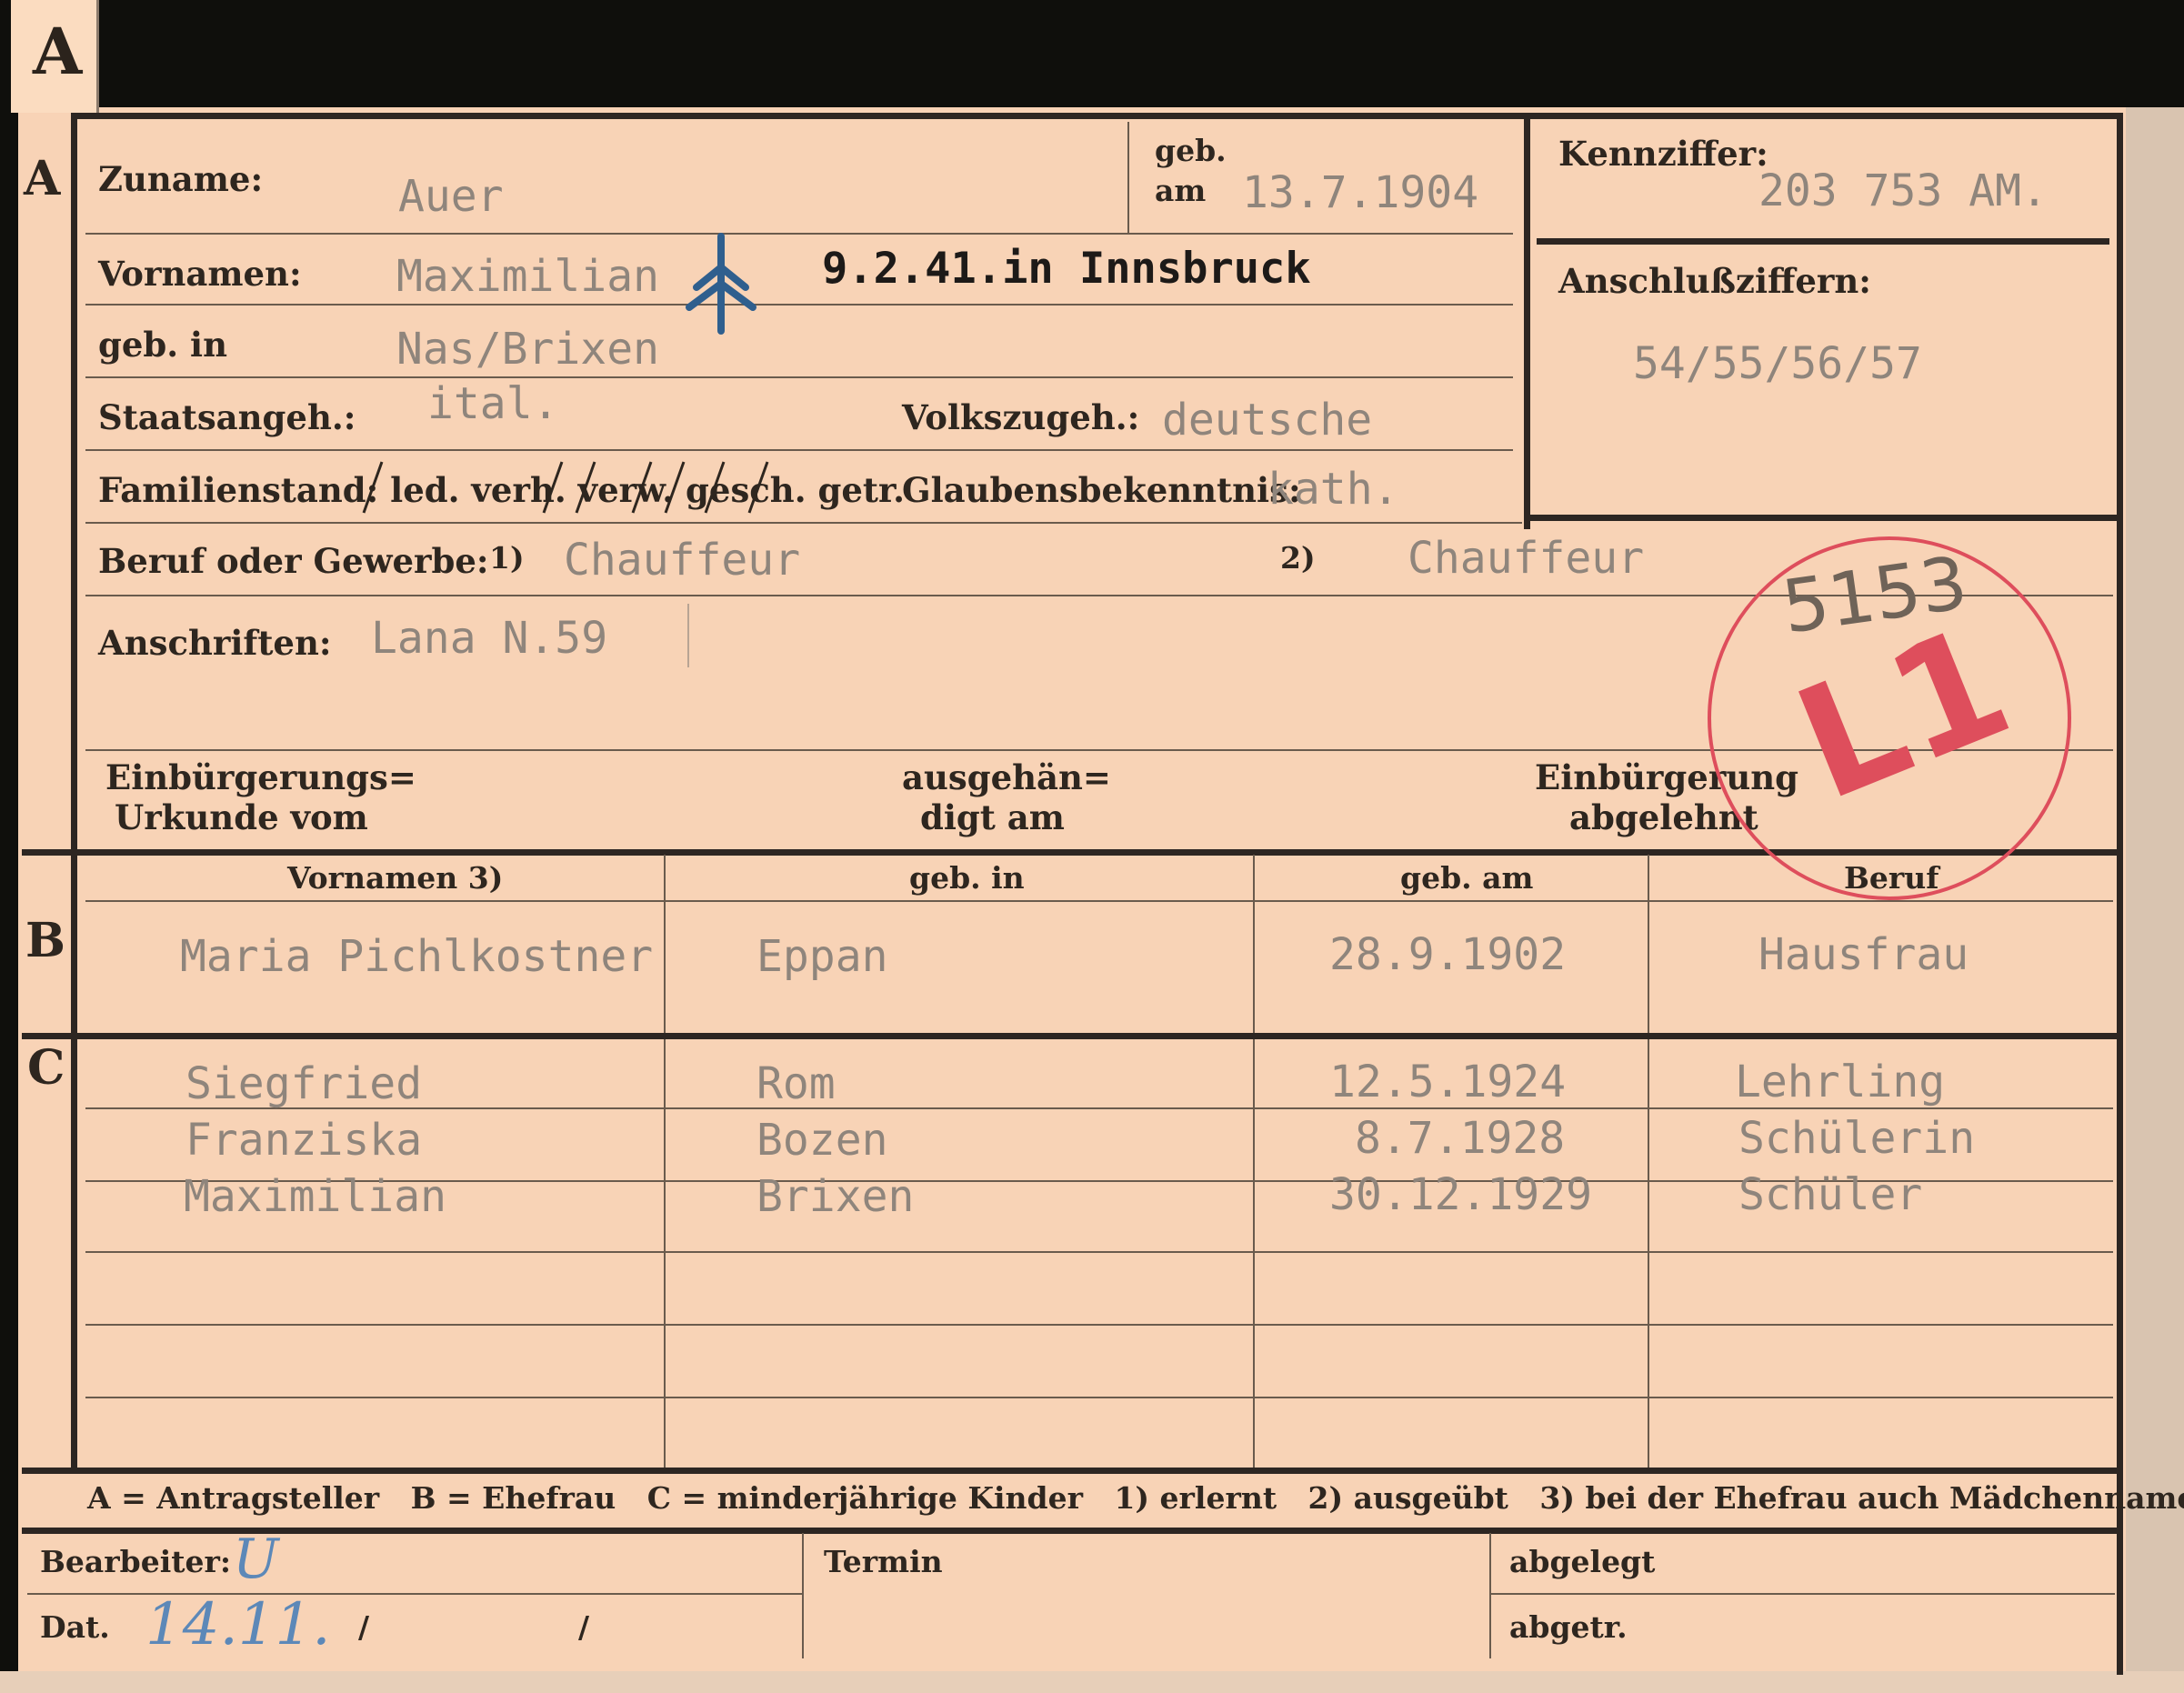  Describe the element at coordinates (1101, 490) in the screenshot. I see `religion-label: Glaubensbekenntnis:` at that location.